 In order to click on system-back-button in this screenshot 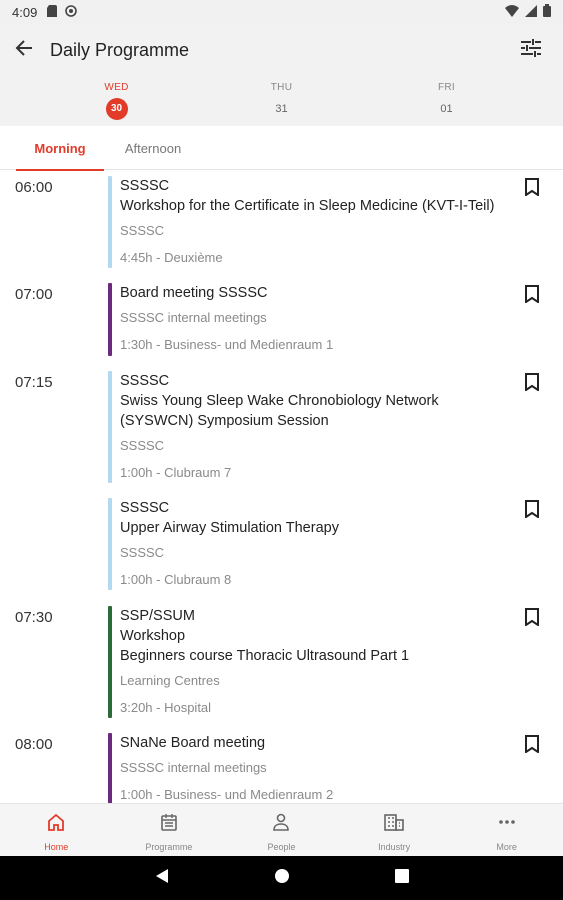, I will do `click(162, 878)`.